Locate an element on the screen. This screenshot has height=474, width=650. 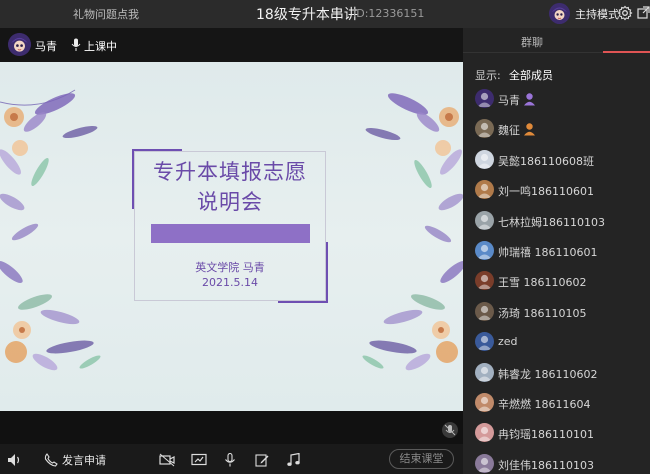
member-name: 辛燃燃 18611604 is located at coordinates (544, 404).